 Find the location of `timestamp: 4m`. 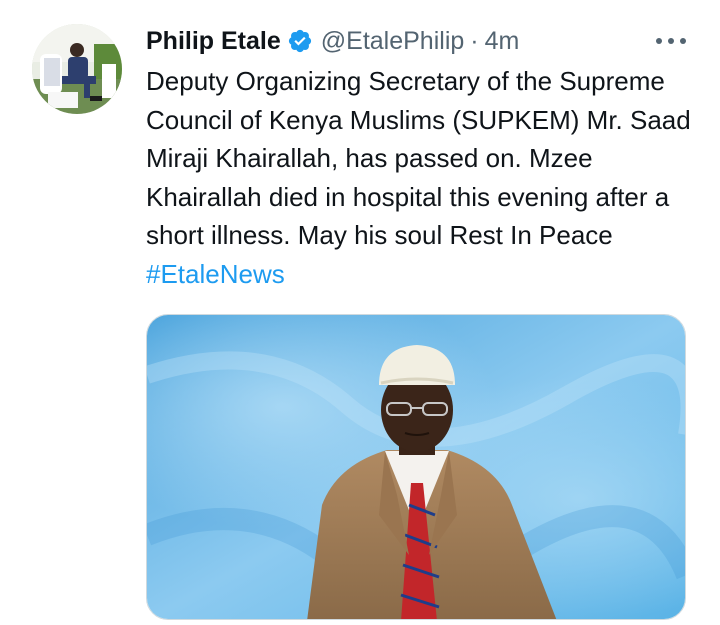

timestamp: 4m is located at coordinates (502, 41).